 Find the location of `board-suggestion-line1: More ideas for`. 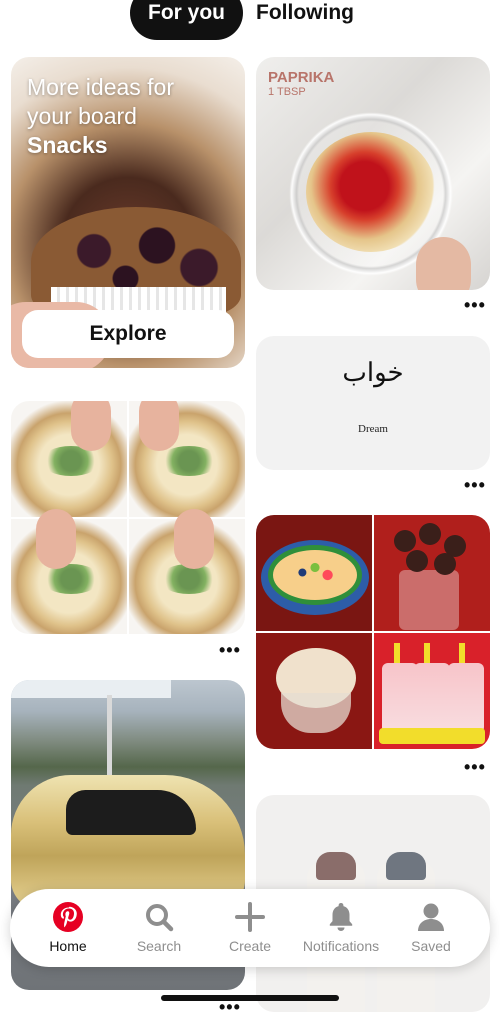

board-suggestion-line1: More ideas for is located at coordinates (101, 87).